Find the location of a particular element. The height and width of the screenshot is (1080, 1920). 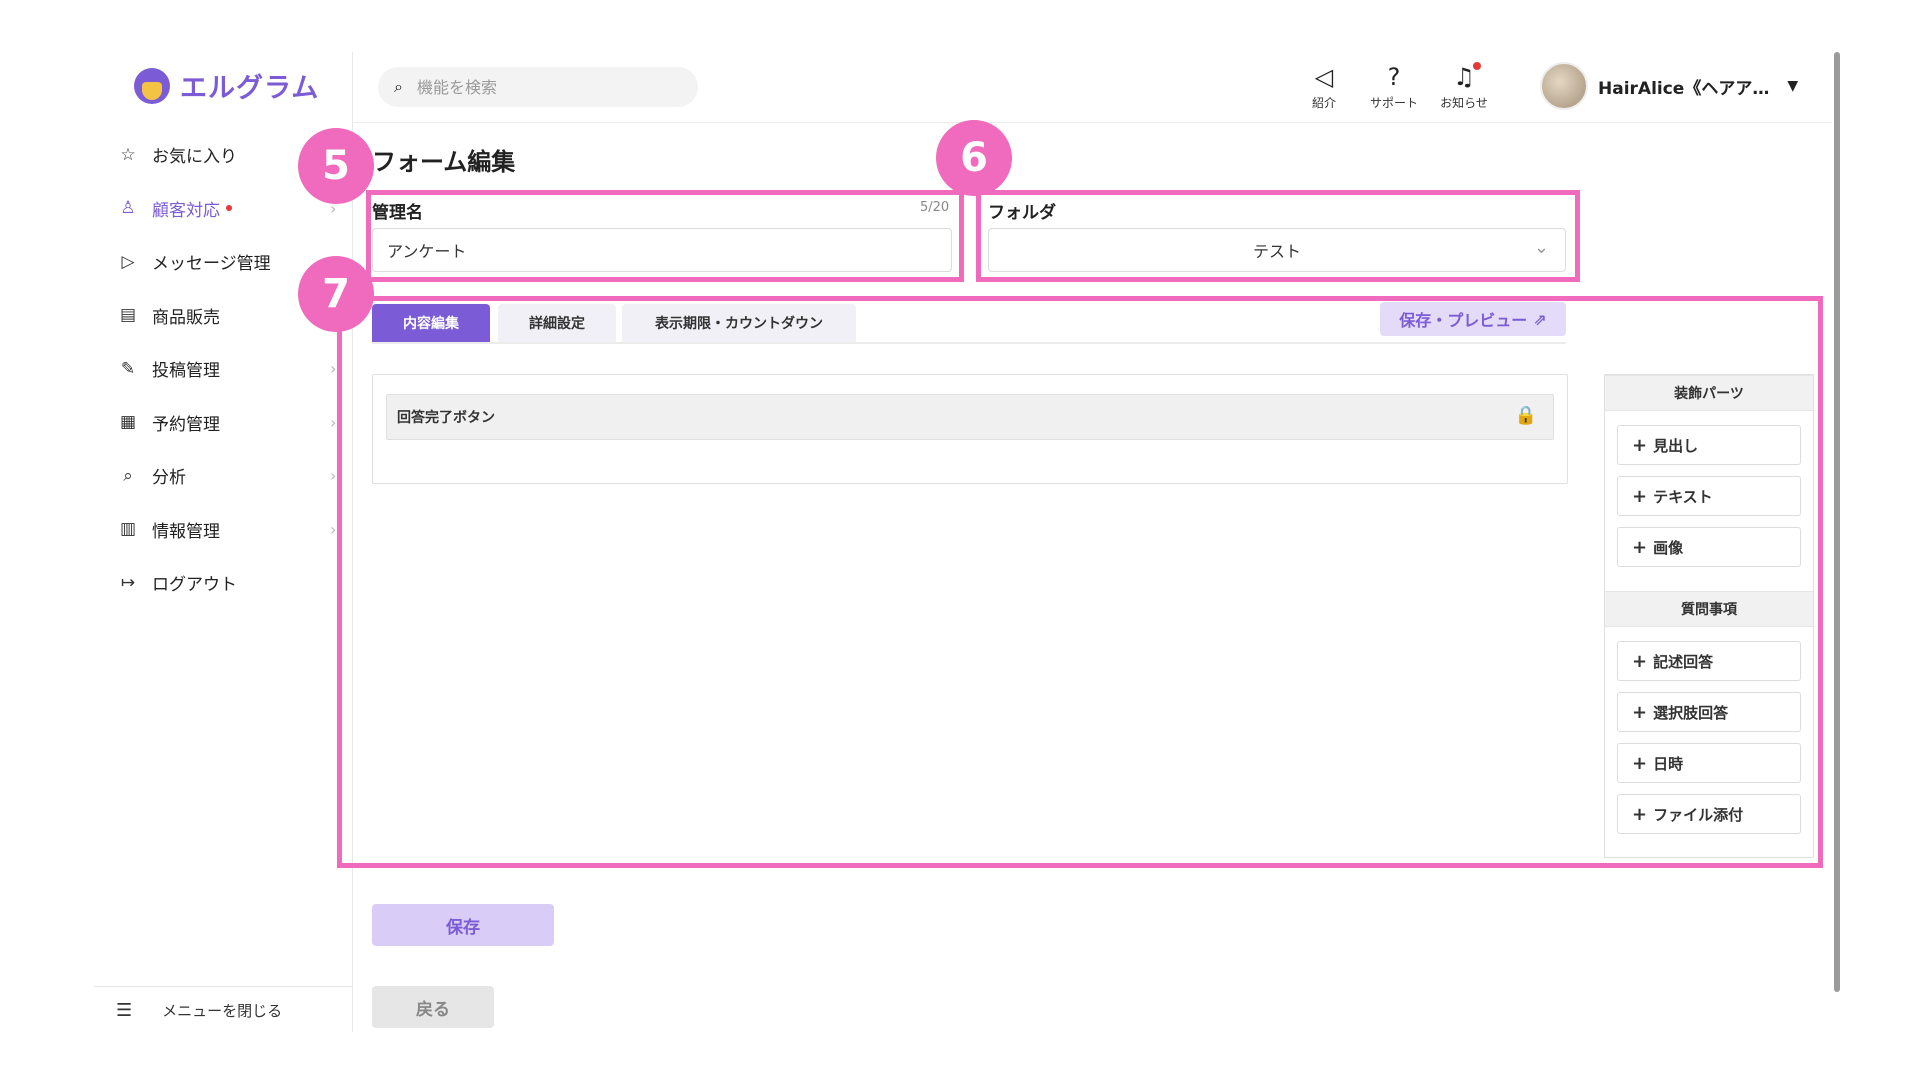

logo-text: エルグラム is located at coordinates (250, 88).